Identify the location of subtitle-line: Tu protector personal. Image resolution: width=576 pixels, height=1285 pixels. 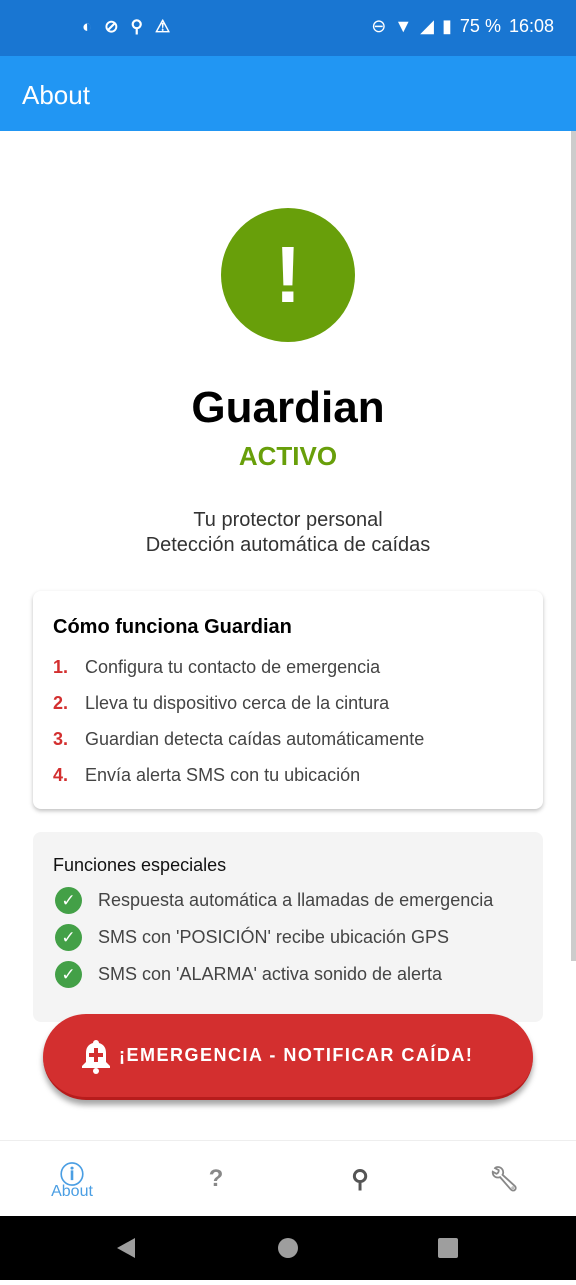
(288, 520).